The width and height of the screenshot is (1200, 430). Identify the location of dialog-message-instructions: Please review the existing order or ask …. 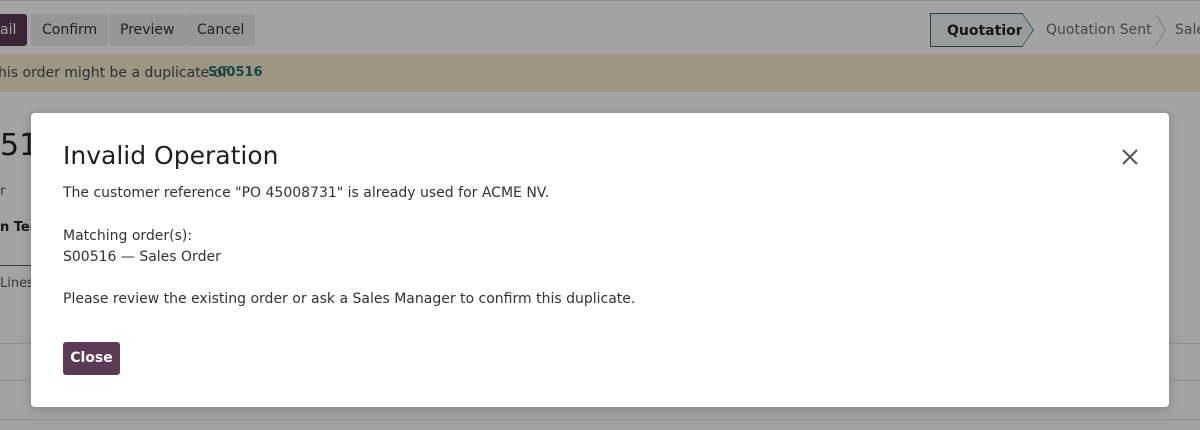
(349, 299).